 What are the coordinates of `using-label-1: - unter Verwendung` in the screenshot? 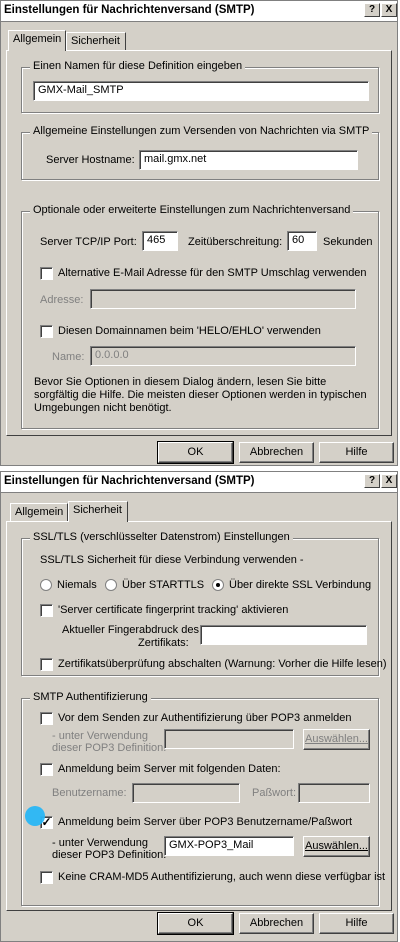 It's located at (100, 843).